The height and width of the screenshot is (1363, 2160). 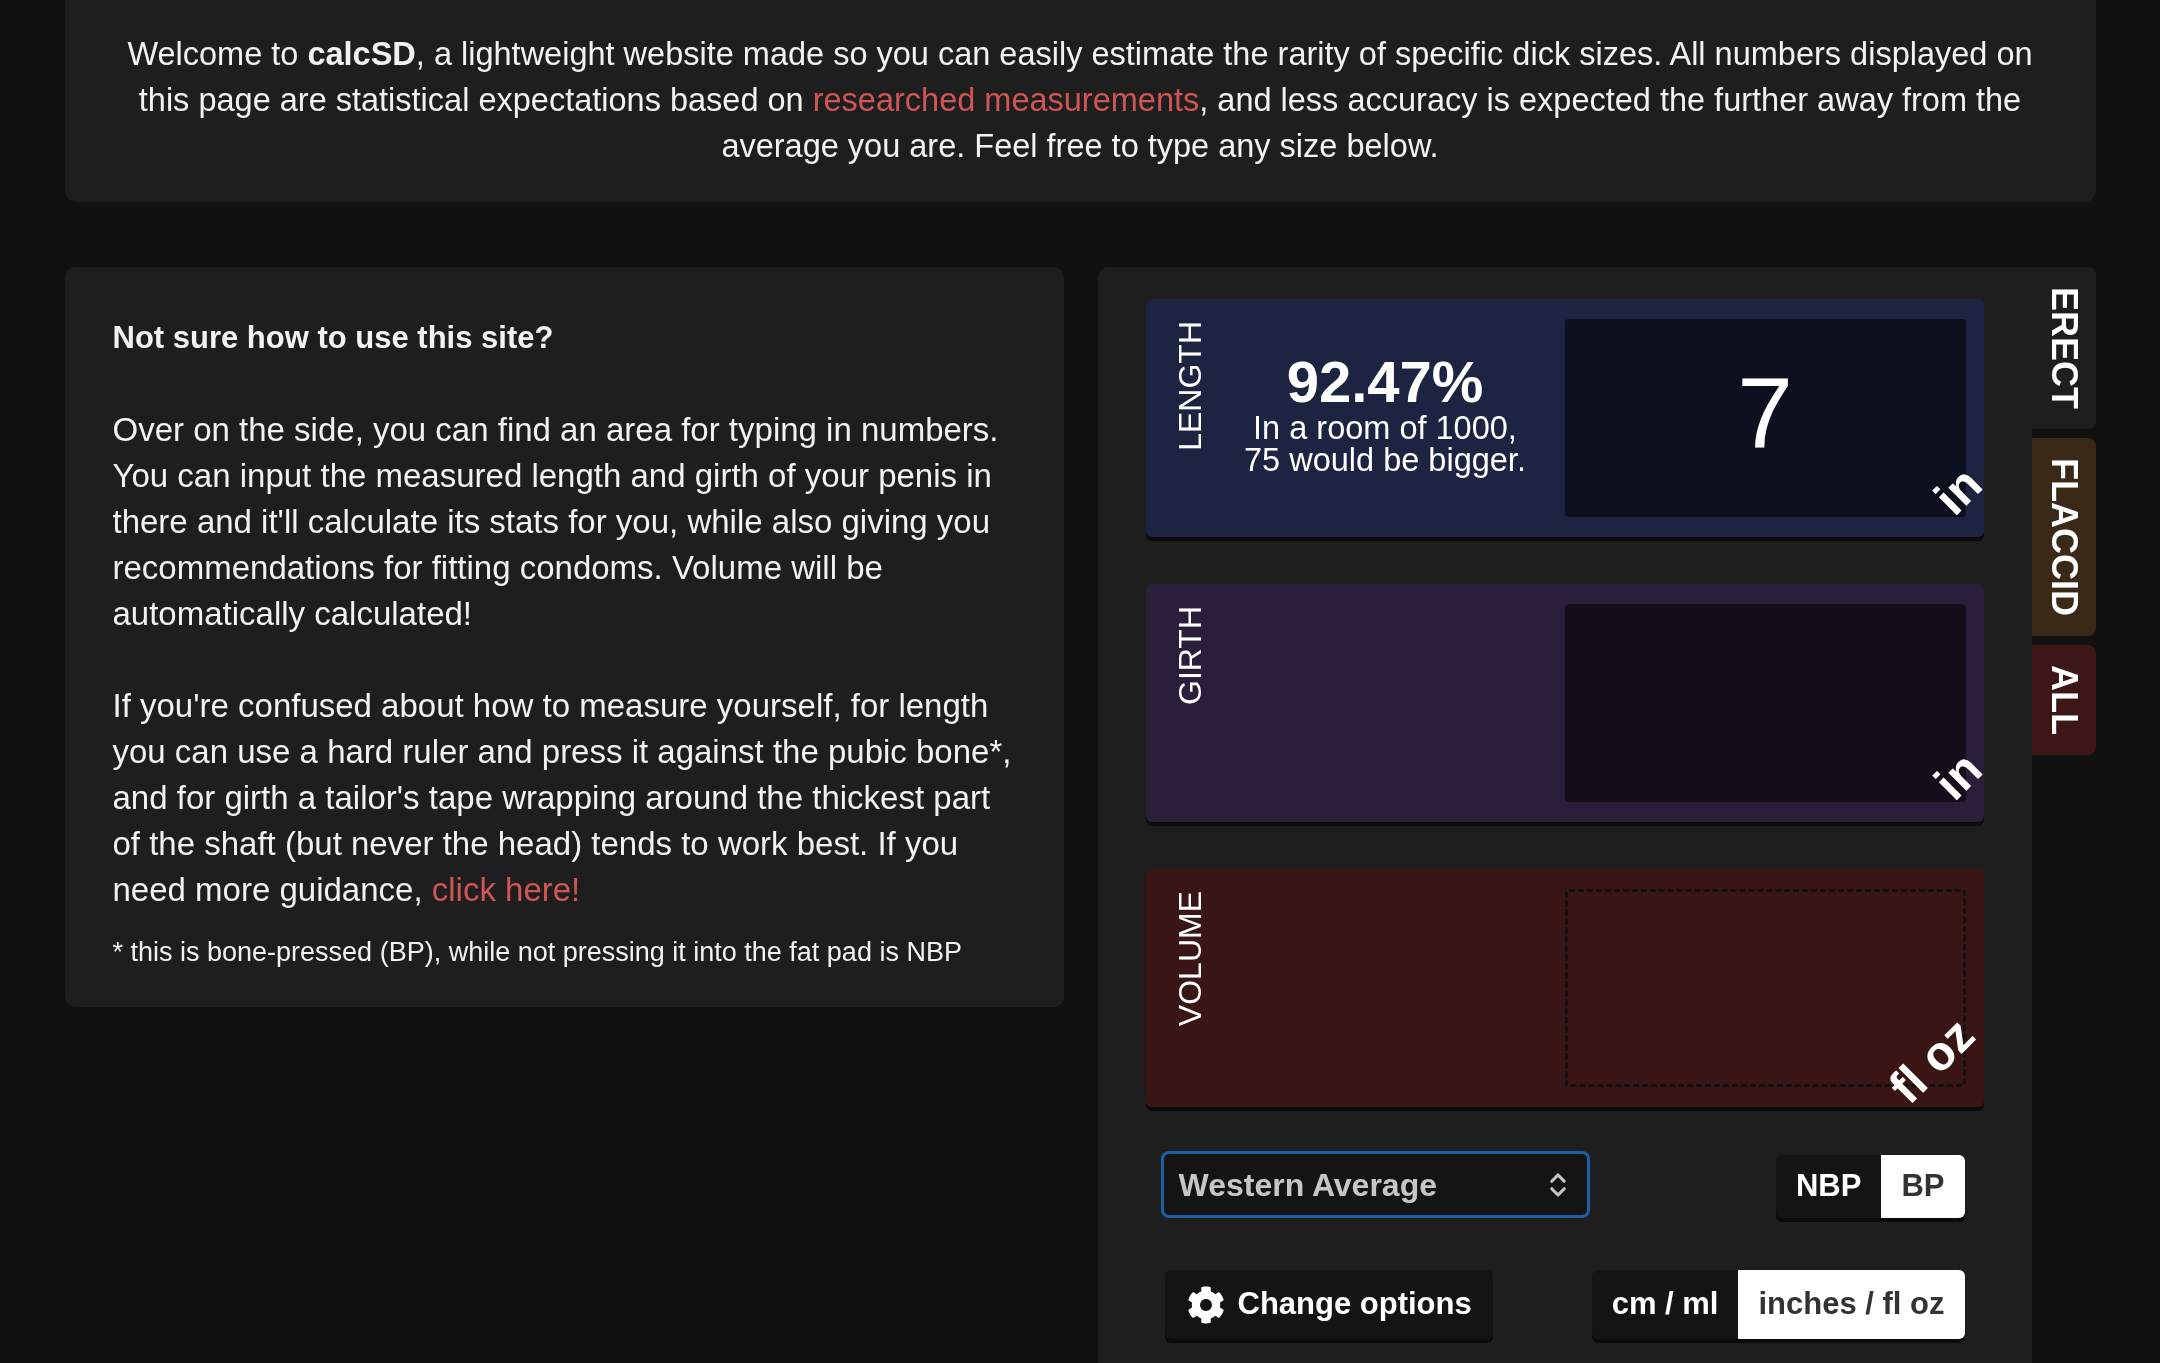 What do you see at coordinates (2063, 537) in the screenshot?
I see `category-tab: FLACCID` at bounding box center [2063, 537].